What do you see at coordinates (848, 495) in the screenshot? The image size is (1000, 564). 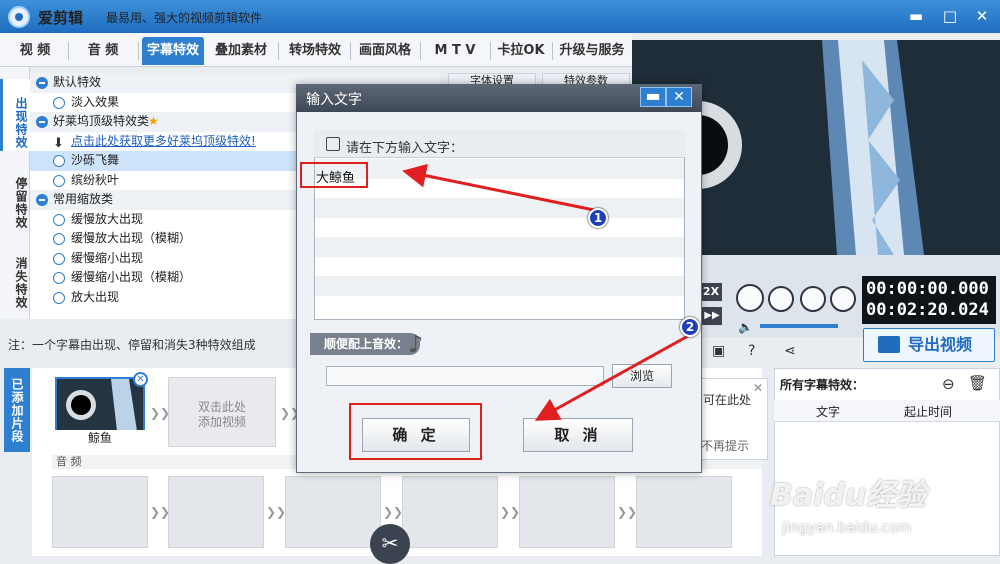 I see `watermark-logo: Baidu经验` at bounding box center [848, 495].